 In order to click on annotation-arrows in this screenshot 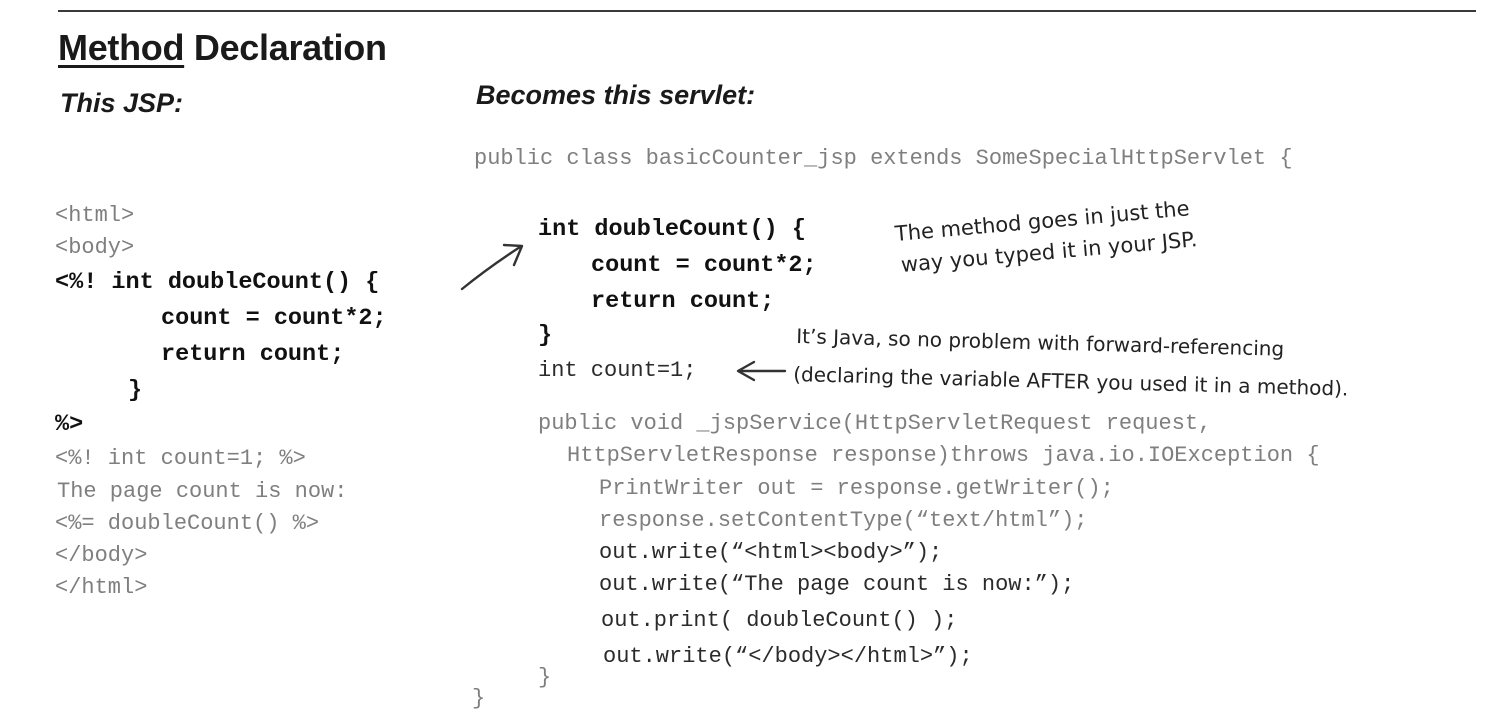, I will do `click(623, 312)`.